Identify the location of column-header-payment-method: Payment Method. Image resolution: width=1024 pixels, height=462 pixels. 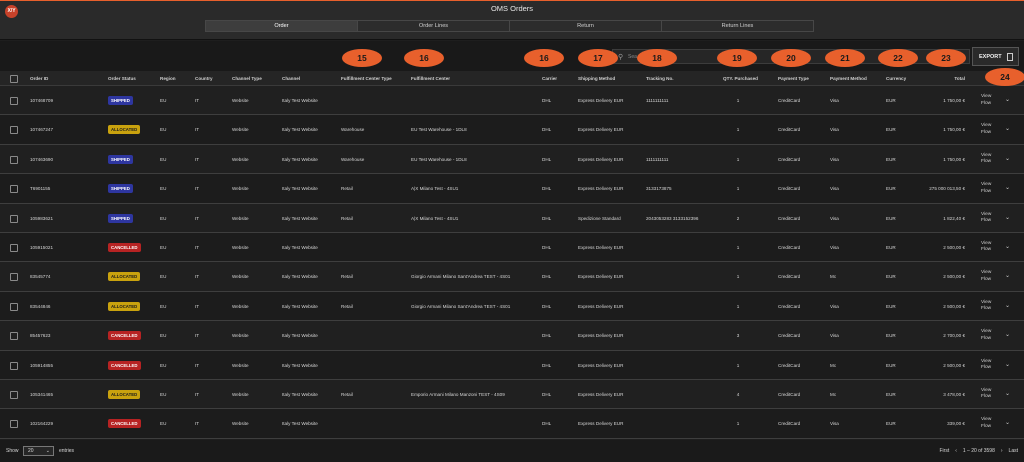
(848, 78).